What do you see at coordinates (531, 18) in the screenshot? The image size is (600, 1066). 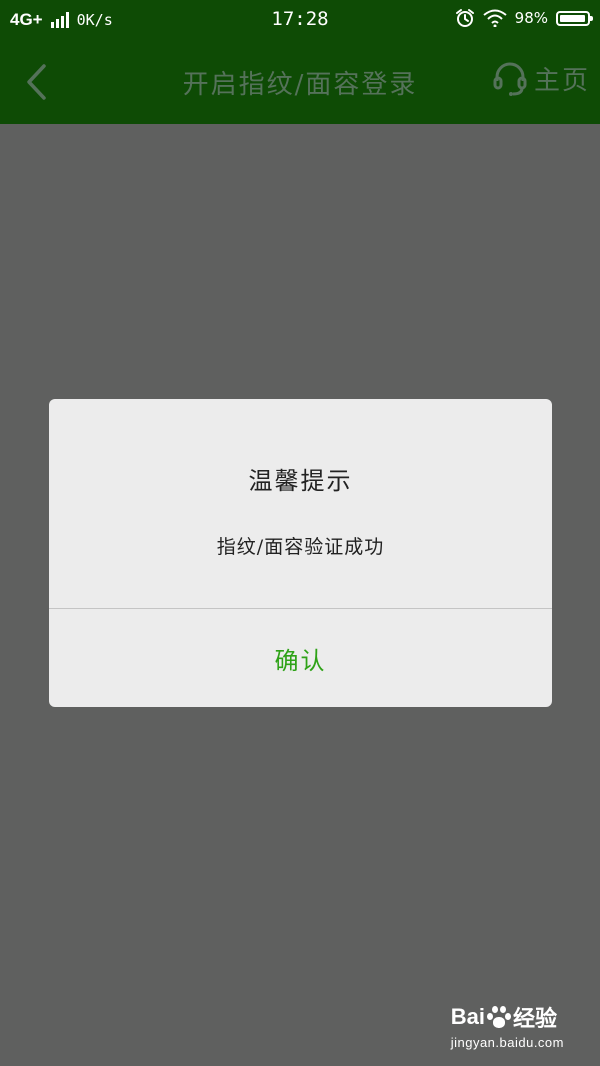 I see `battery-percent: 98%` at bounding box center [531, 18].